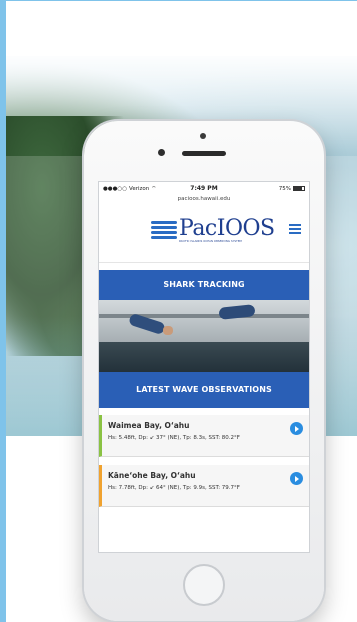 This screenshot has width=357, height=622. Describe the element at coordinates (161, 152) in the screenshot. I see `sensor-icon` at that location.